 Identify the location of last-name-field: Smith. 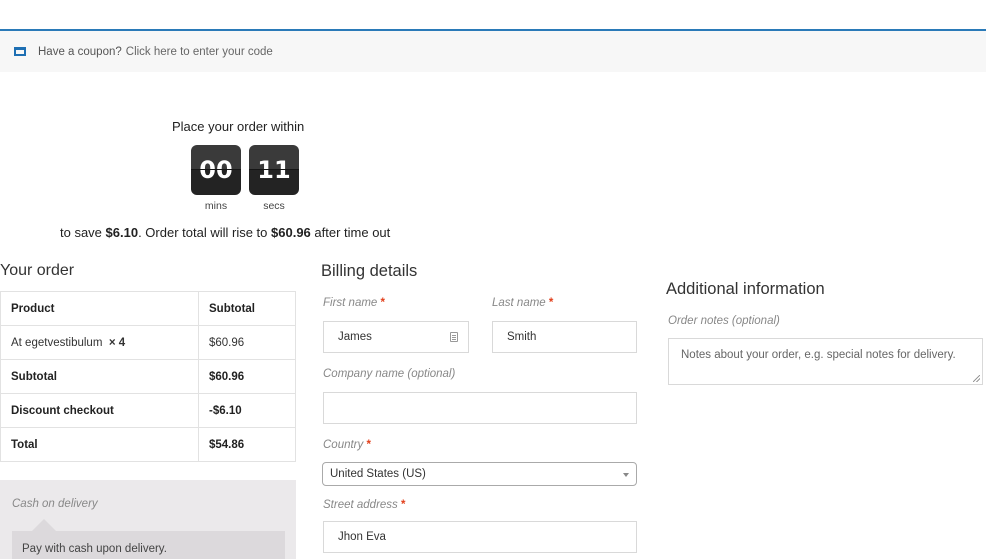
(564, 337).